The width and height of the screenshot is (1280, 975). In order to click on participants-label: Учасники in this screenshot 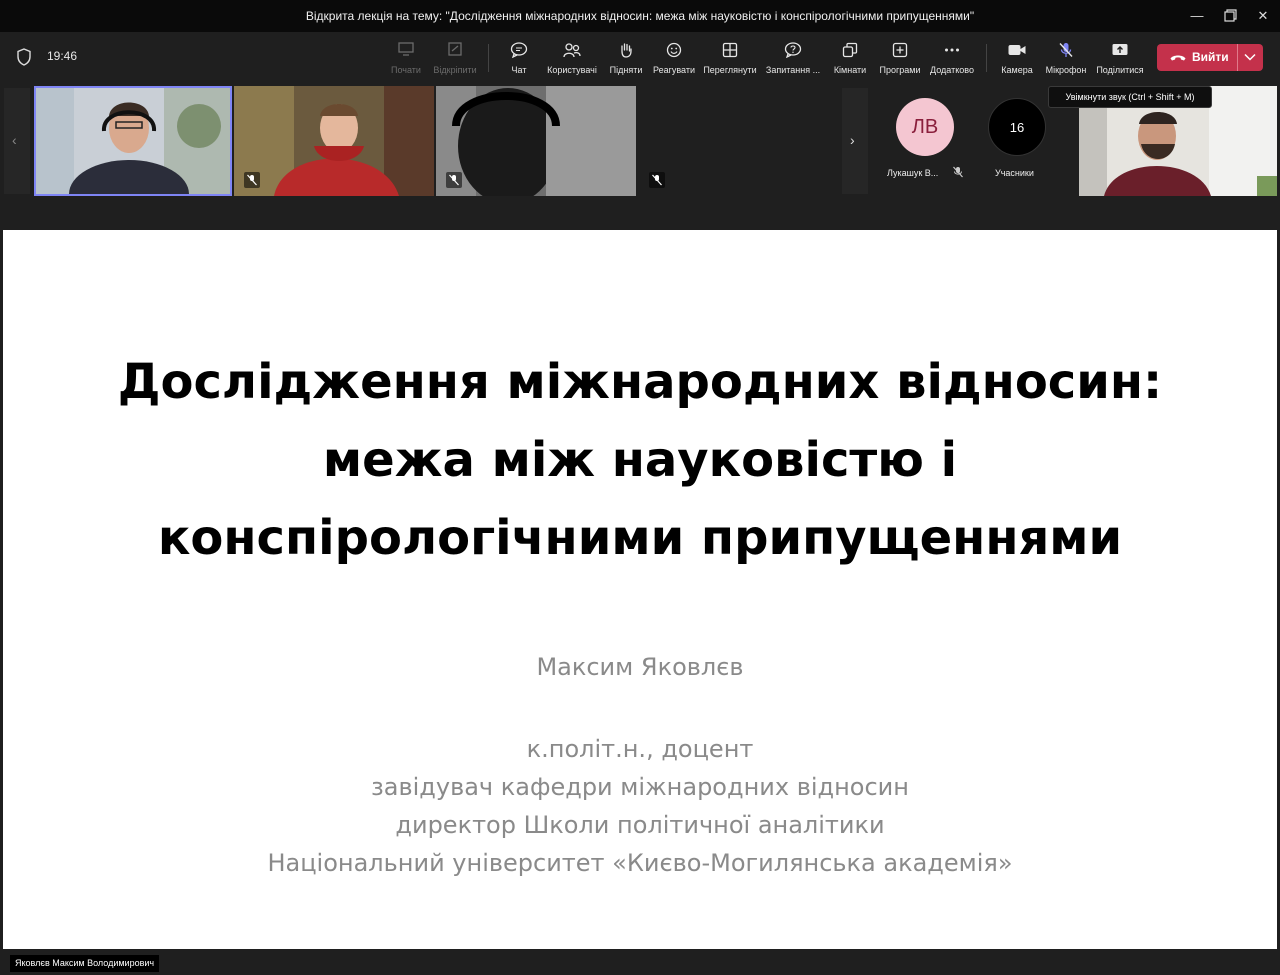, I will do `click(1014, 173)`.